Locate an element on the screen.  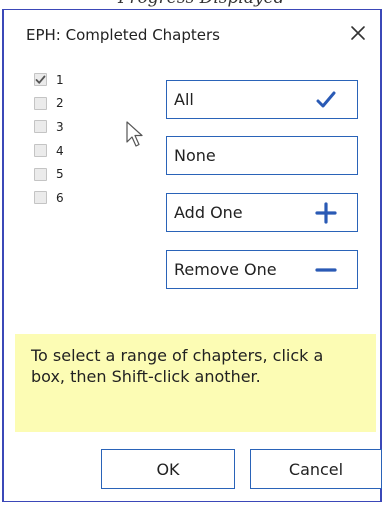
dialog-titlebar: EPH: Completed Chapters is located at coordinates (192, 32).